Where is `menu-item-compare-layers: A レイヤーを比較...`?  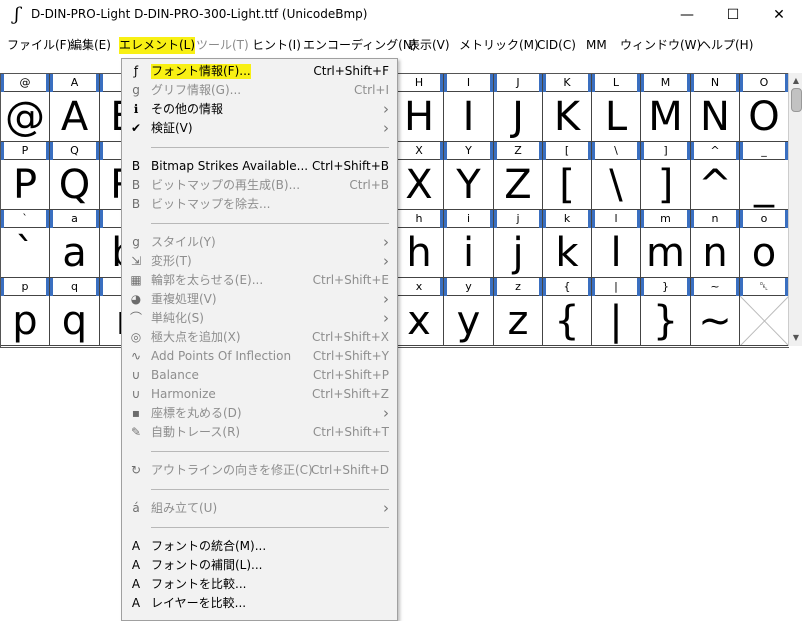 menu-item-compare-layers: A レイヤーを比較... is located at coordinates (259, 603).